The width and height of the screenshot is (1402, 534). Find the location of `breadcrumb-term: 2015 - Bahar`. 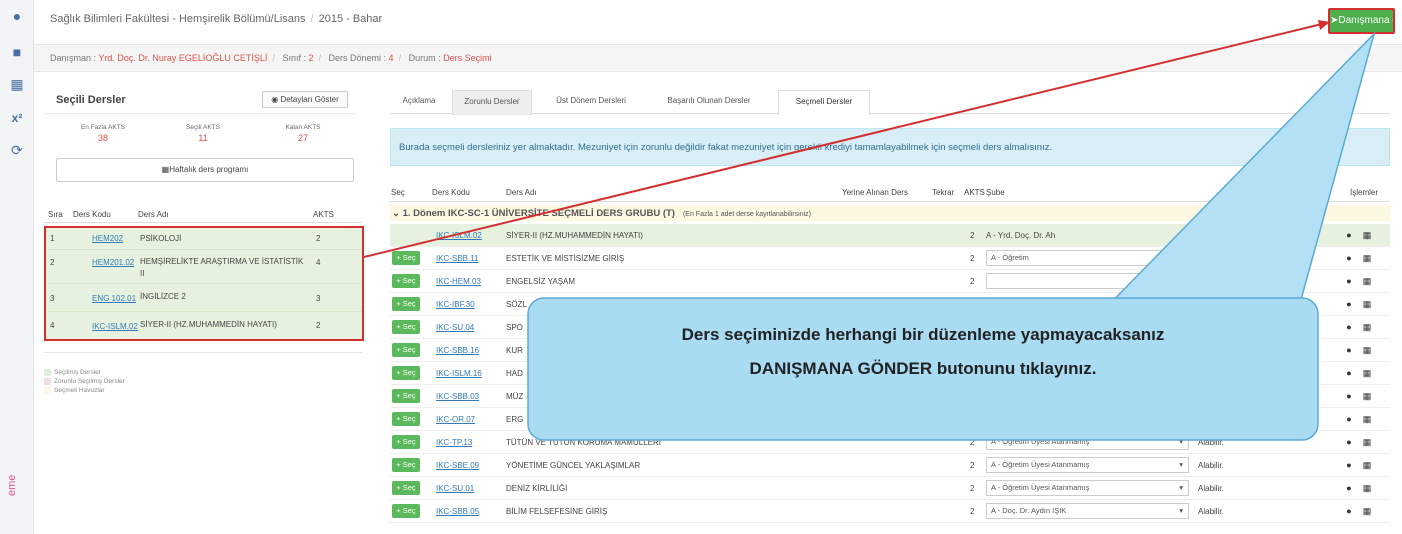

breadcrumb-term: 2015 - Bahar is located at coordinates (351, 19).